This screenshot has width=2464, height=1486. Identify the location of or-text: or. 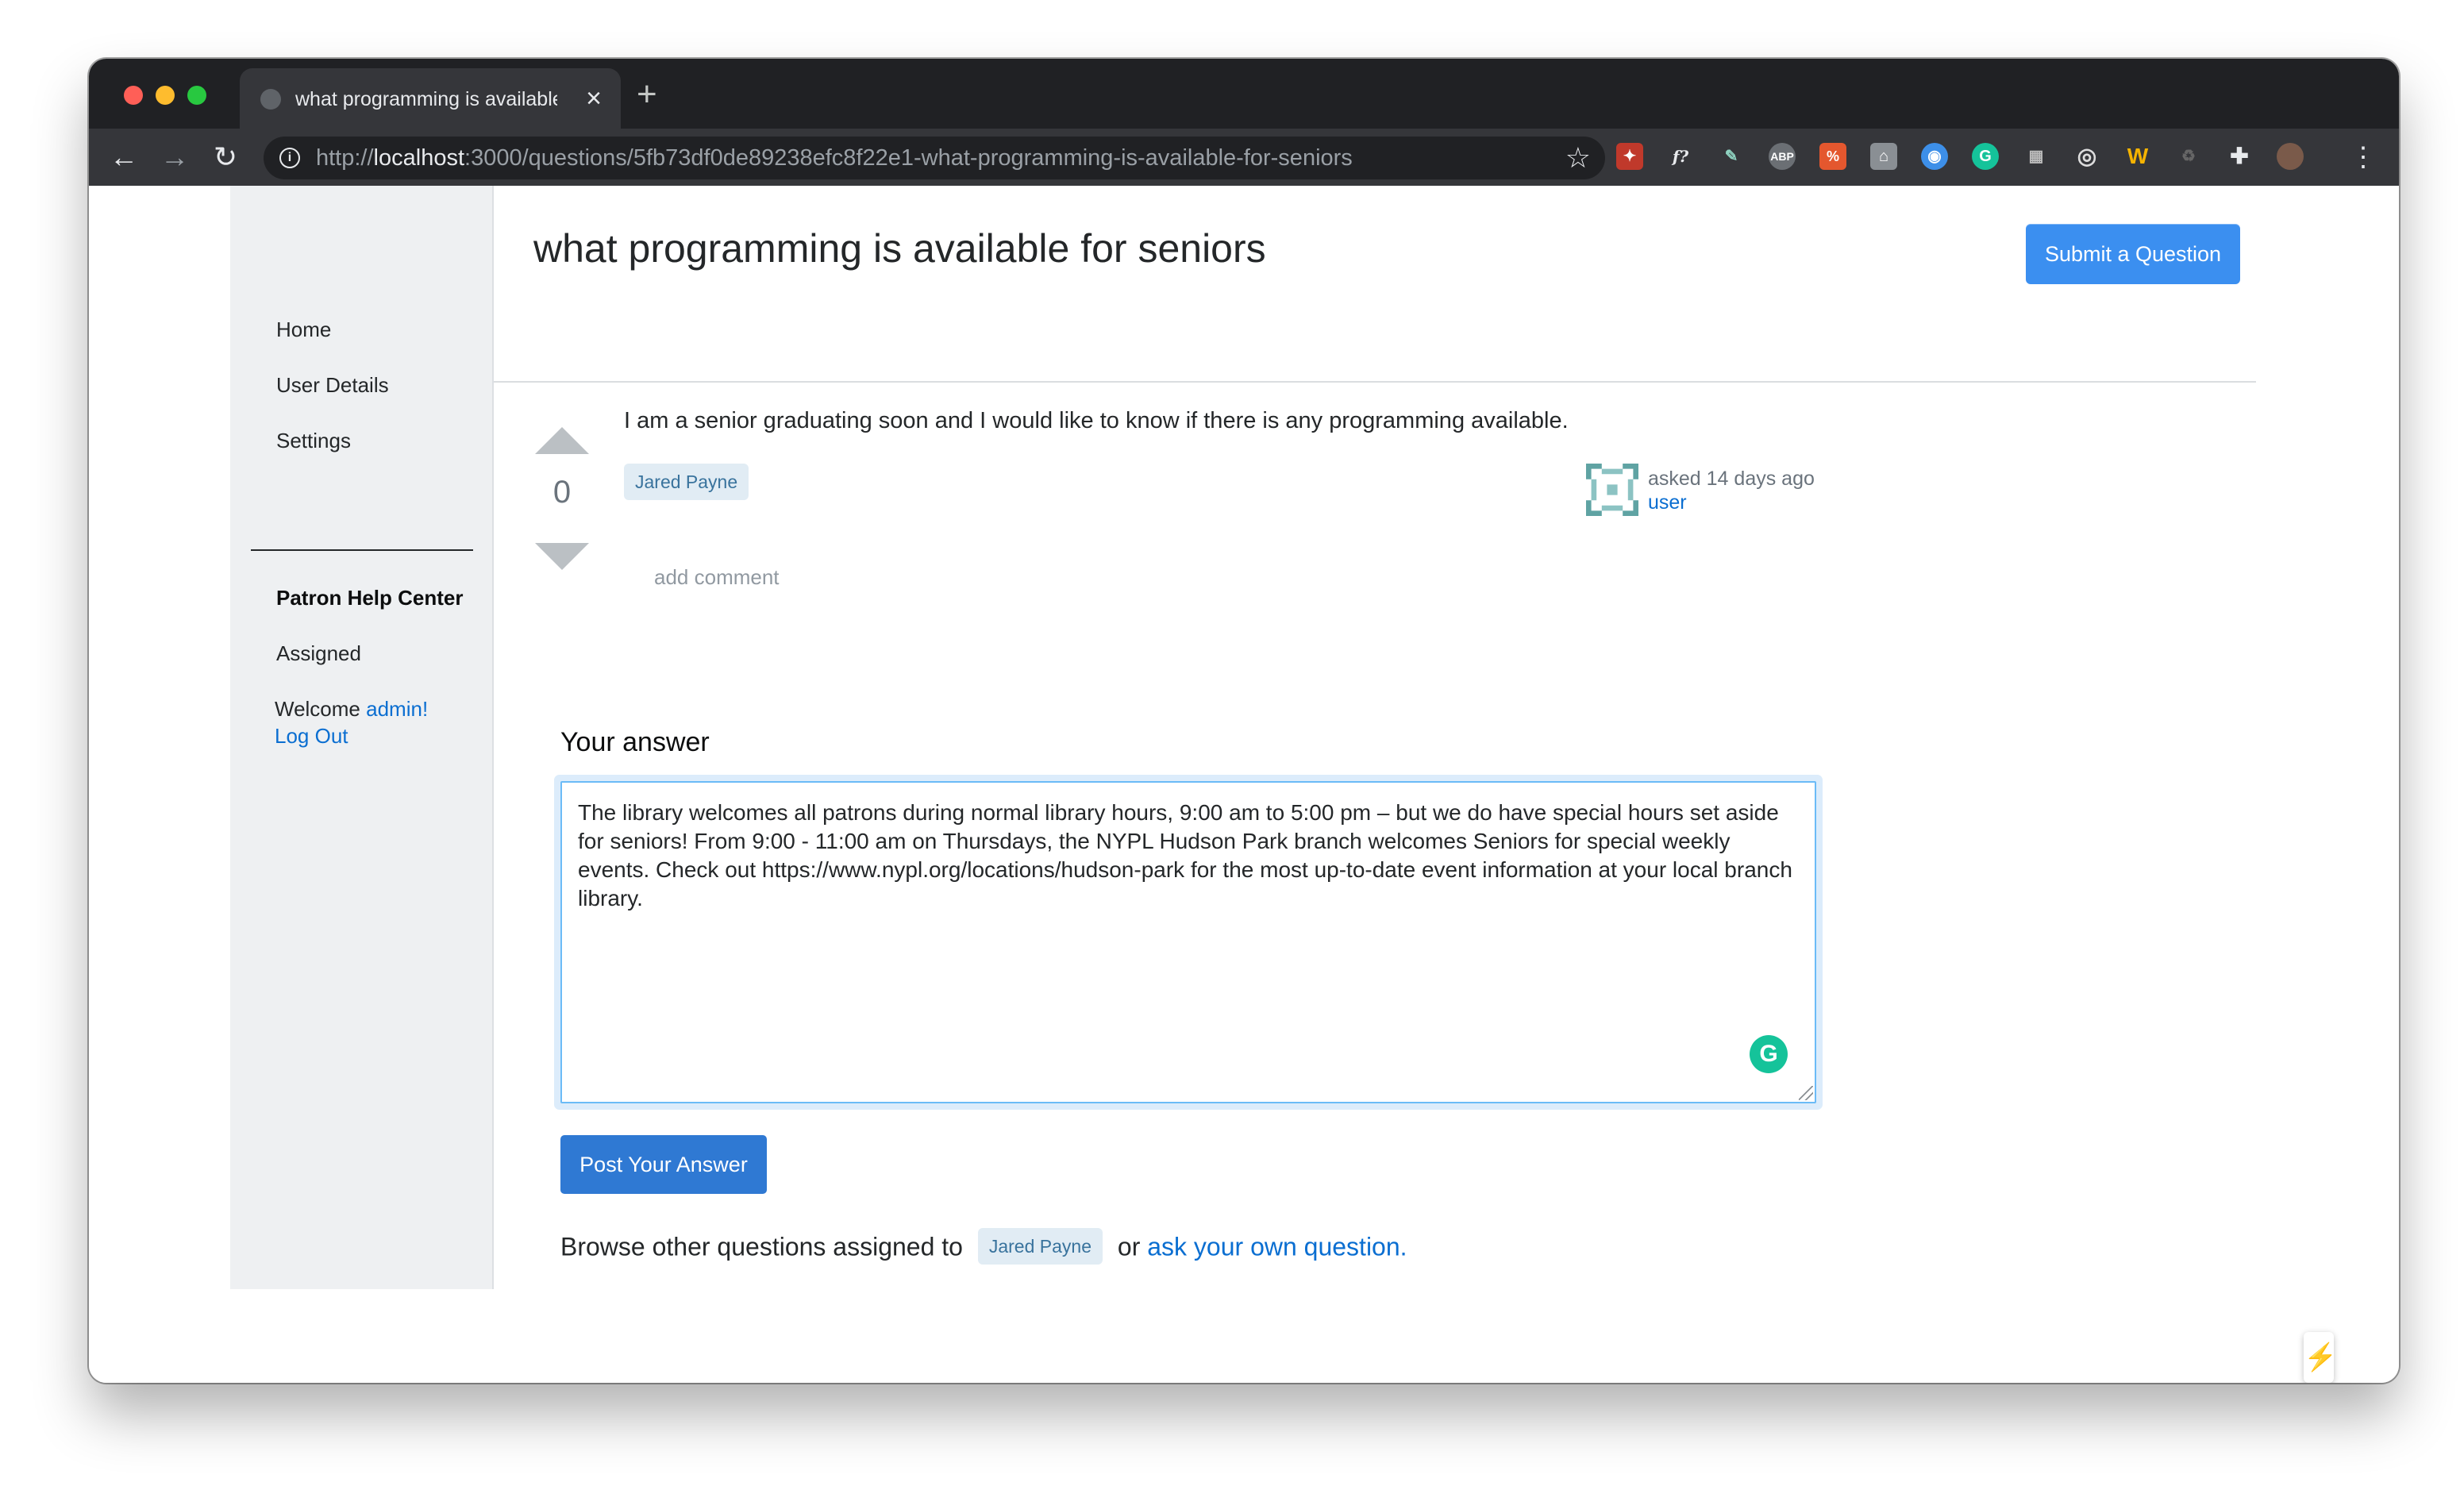
(1129, 1246).